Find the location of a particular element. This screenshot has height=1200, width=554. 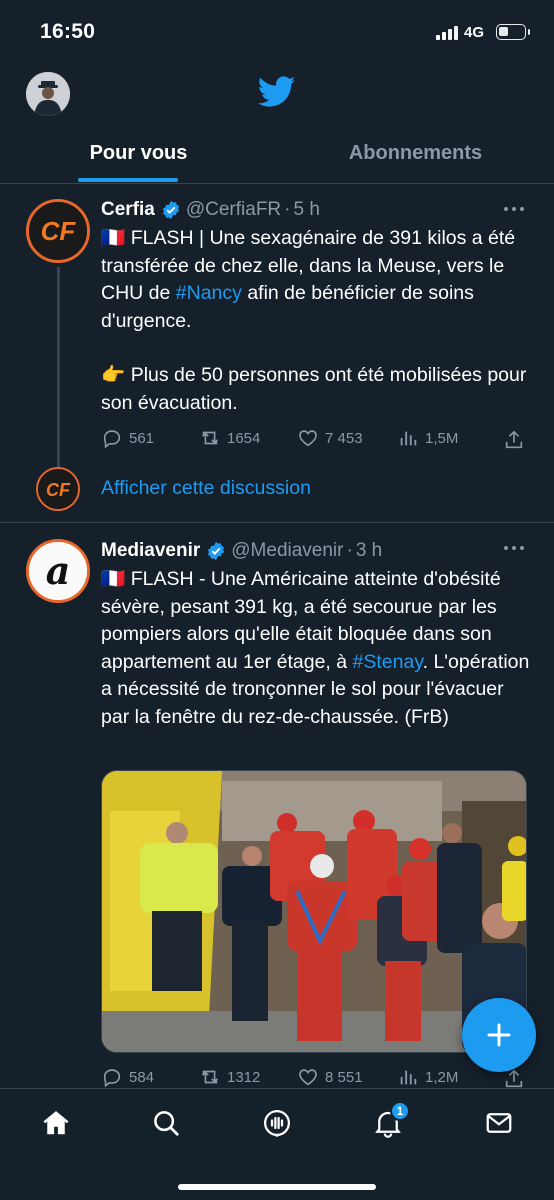

thread-author-avatar: CF is located at coordinates (58, 489).